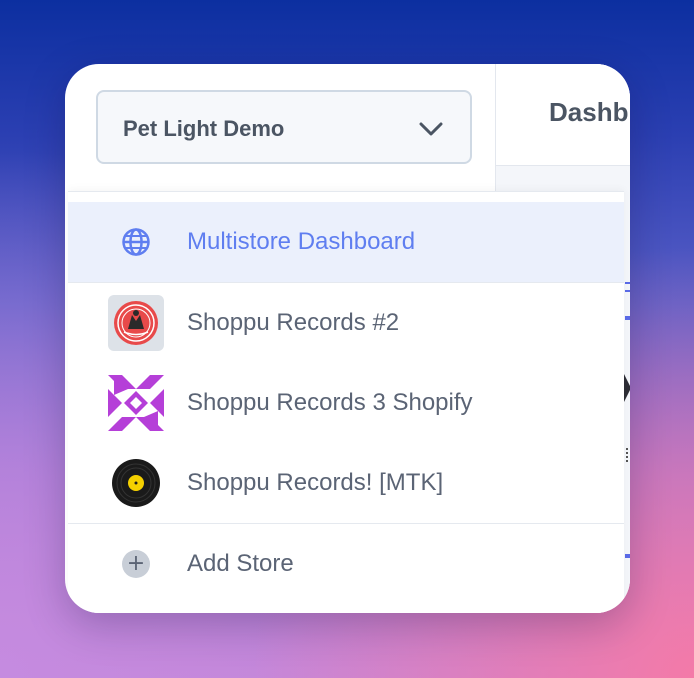 This screenshot has width=694, height=678. I want to click on plus-circle-icon: +, so click(136, 564).